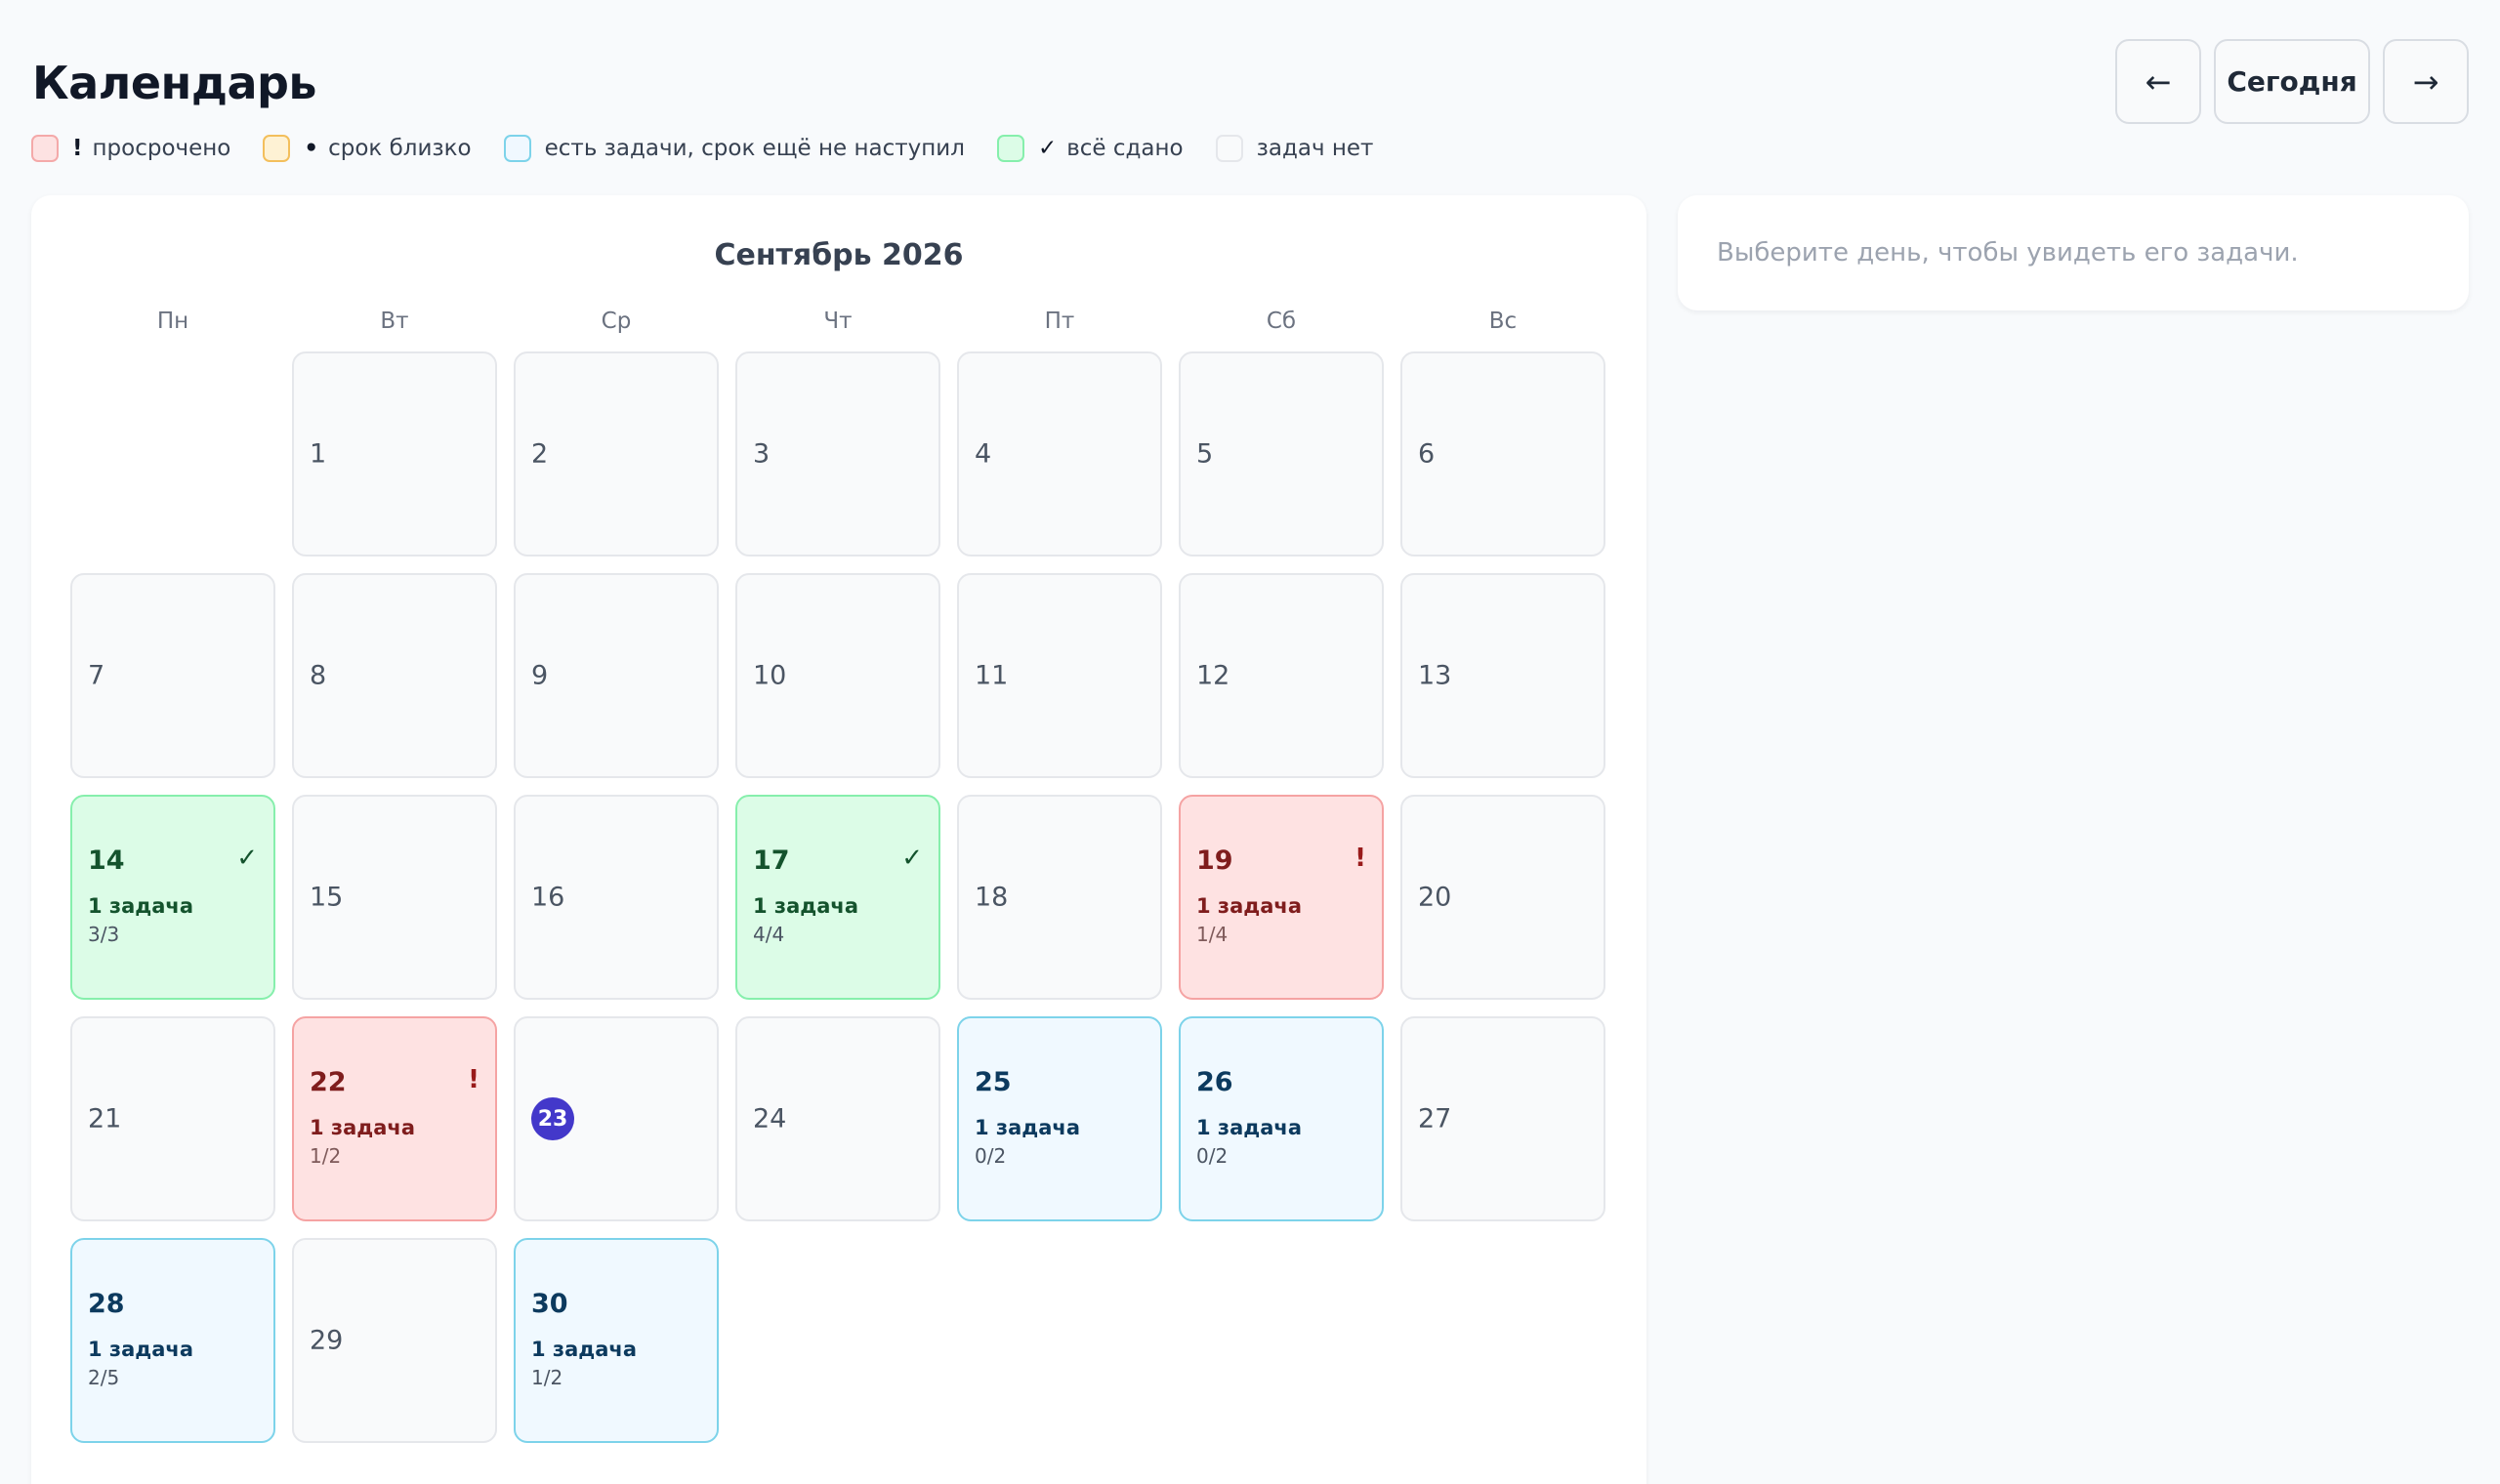  I want to click on day-cell-17: 17 ✓ 1 задача 4/4, so click(837, 898).